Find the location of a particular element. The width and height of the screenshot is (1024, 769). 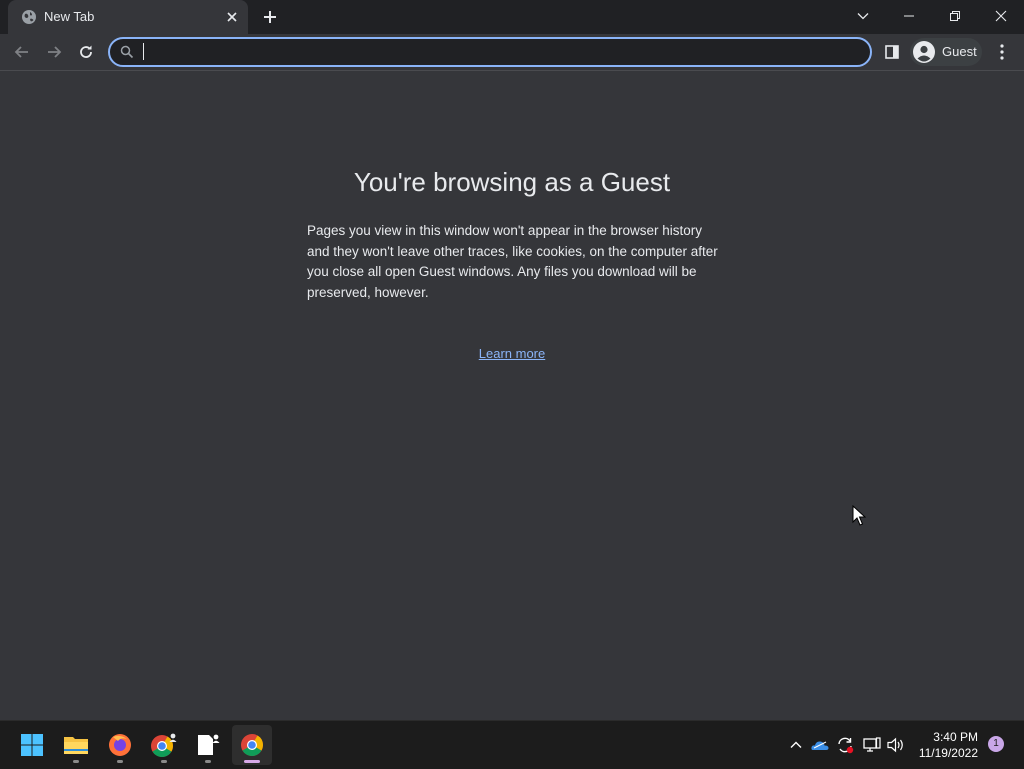

volume-tray-button is located at coordinates (896, 745).